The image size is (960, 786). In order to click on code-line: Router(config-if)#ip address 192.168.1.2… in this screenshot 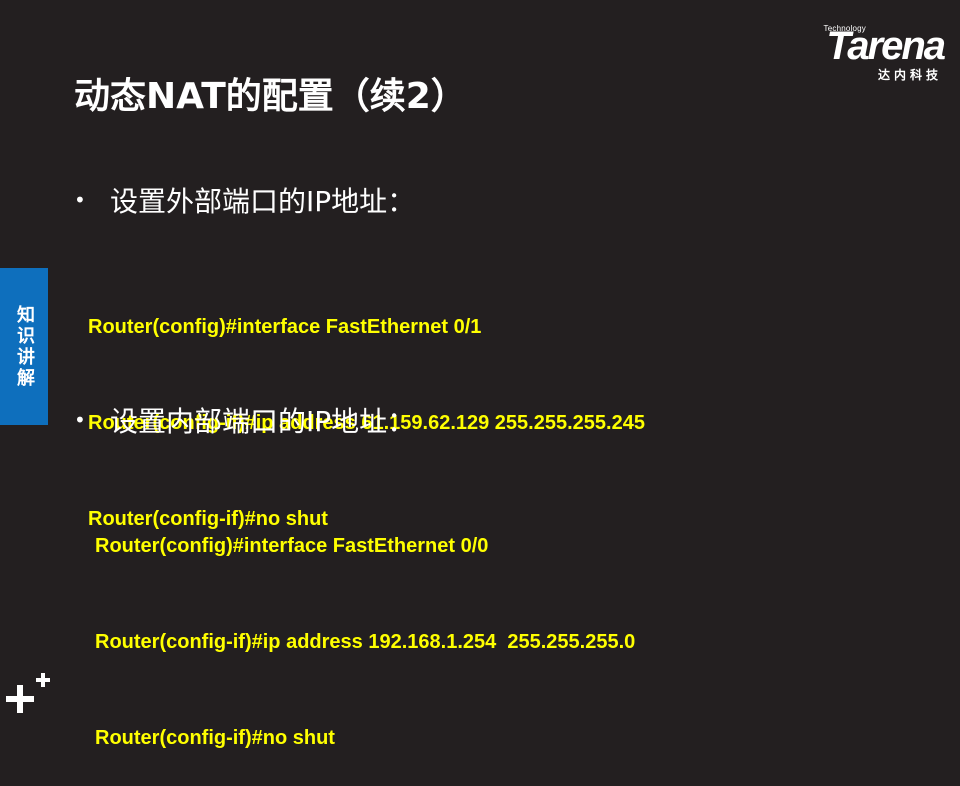, I will do `click(365, 642)`.